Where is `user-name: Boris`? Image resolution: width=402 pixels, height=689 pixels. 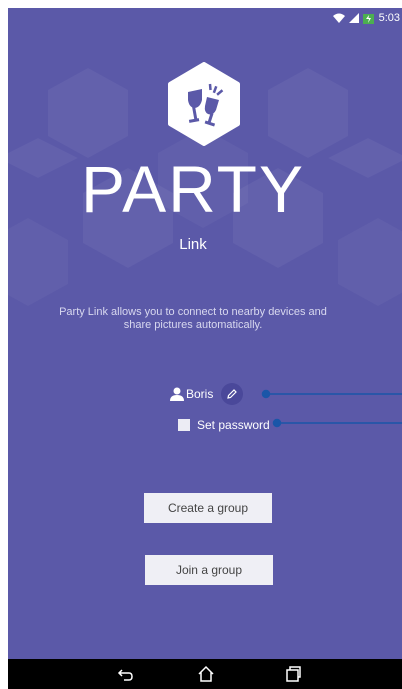
user-name: Boris is located at coordinates (200, 394).